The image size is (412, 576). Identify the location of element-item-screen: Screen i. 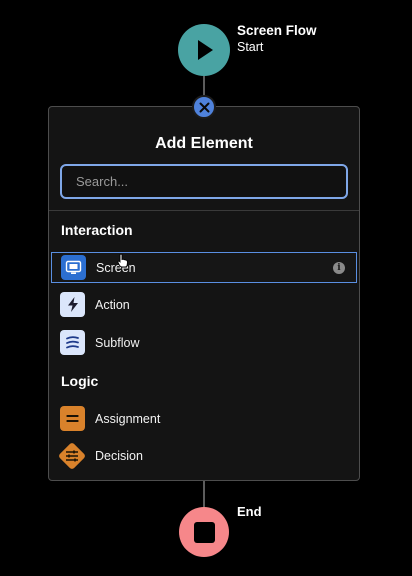
(204, 267).